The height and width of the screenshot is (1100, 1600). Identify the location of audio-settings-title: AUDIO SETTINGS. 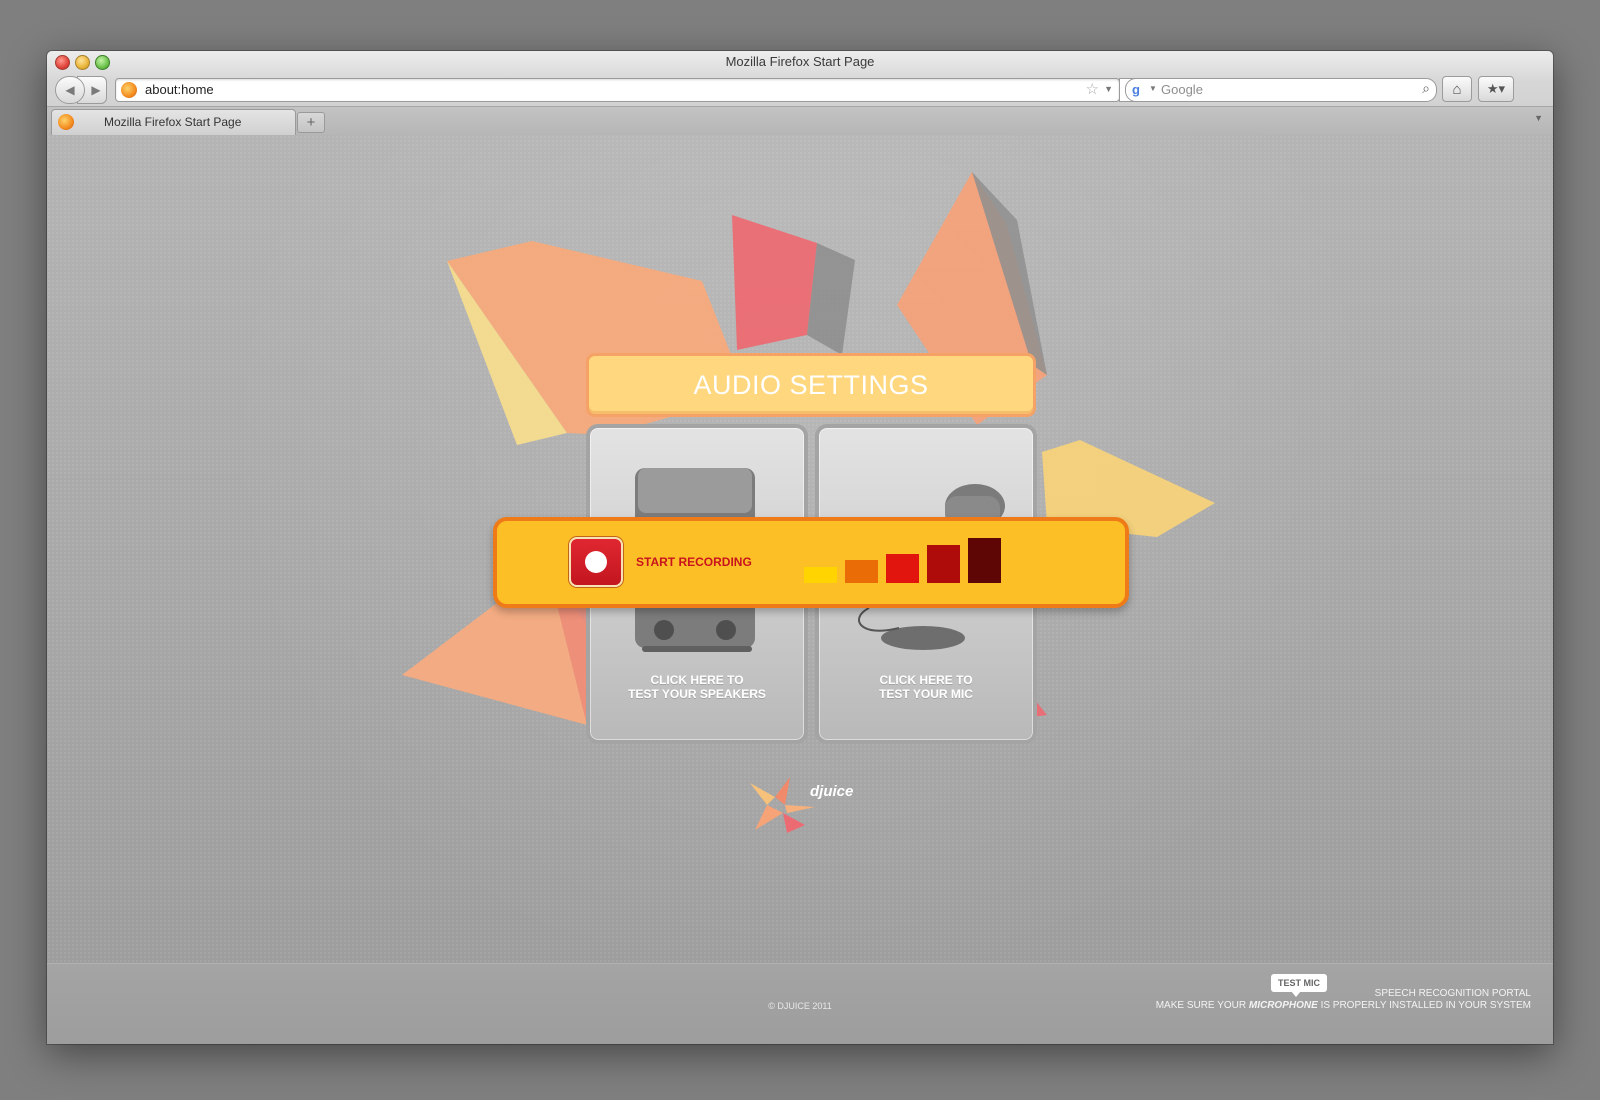
(811, 384).